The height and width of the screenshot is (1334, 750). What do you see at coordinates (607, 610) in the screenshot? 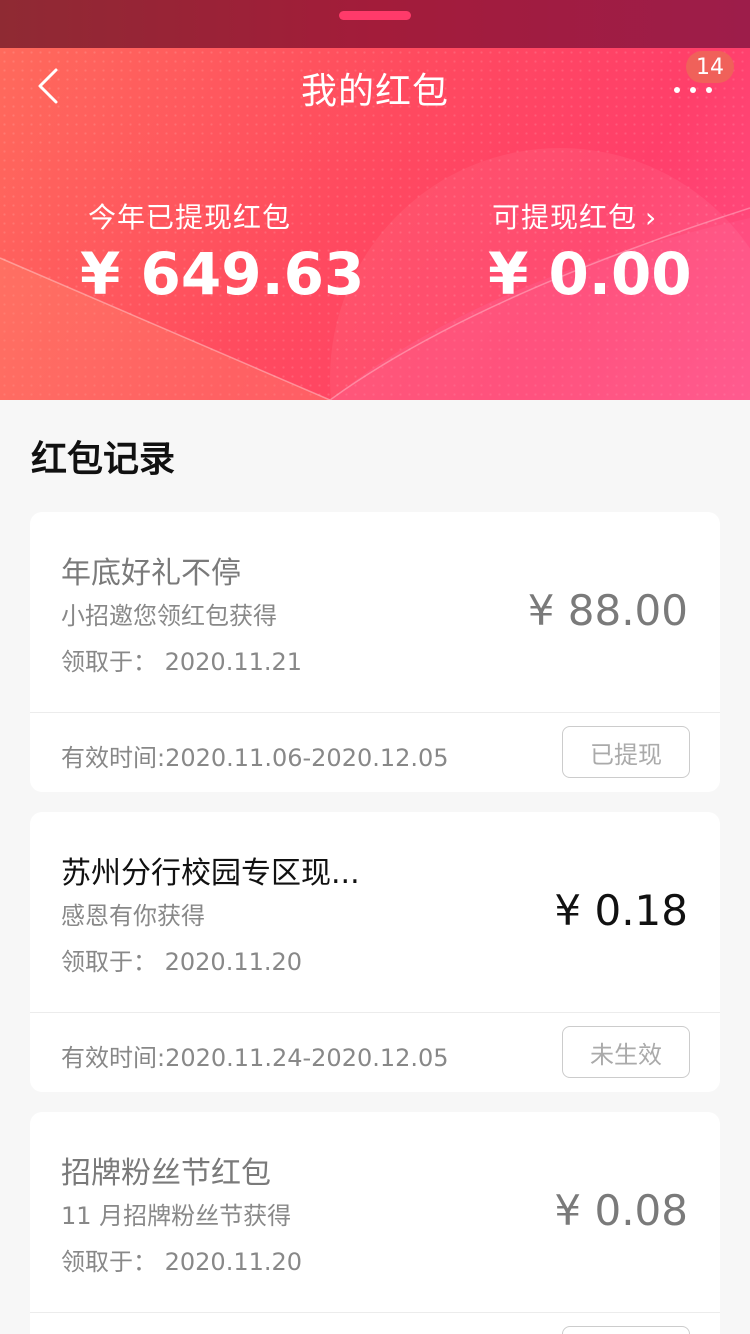
I see `record-amount: ¥ 88.00` at bounding box center [607, 610].